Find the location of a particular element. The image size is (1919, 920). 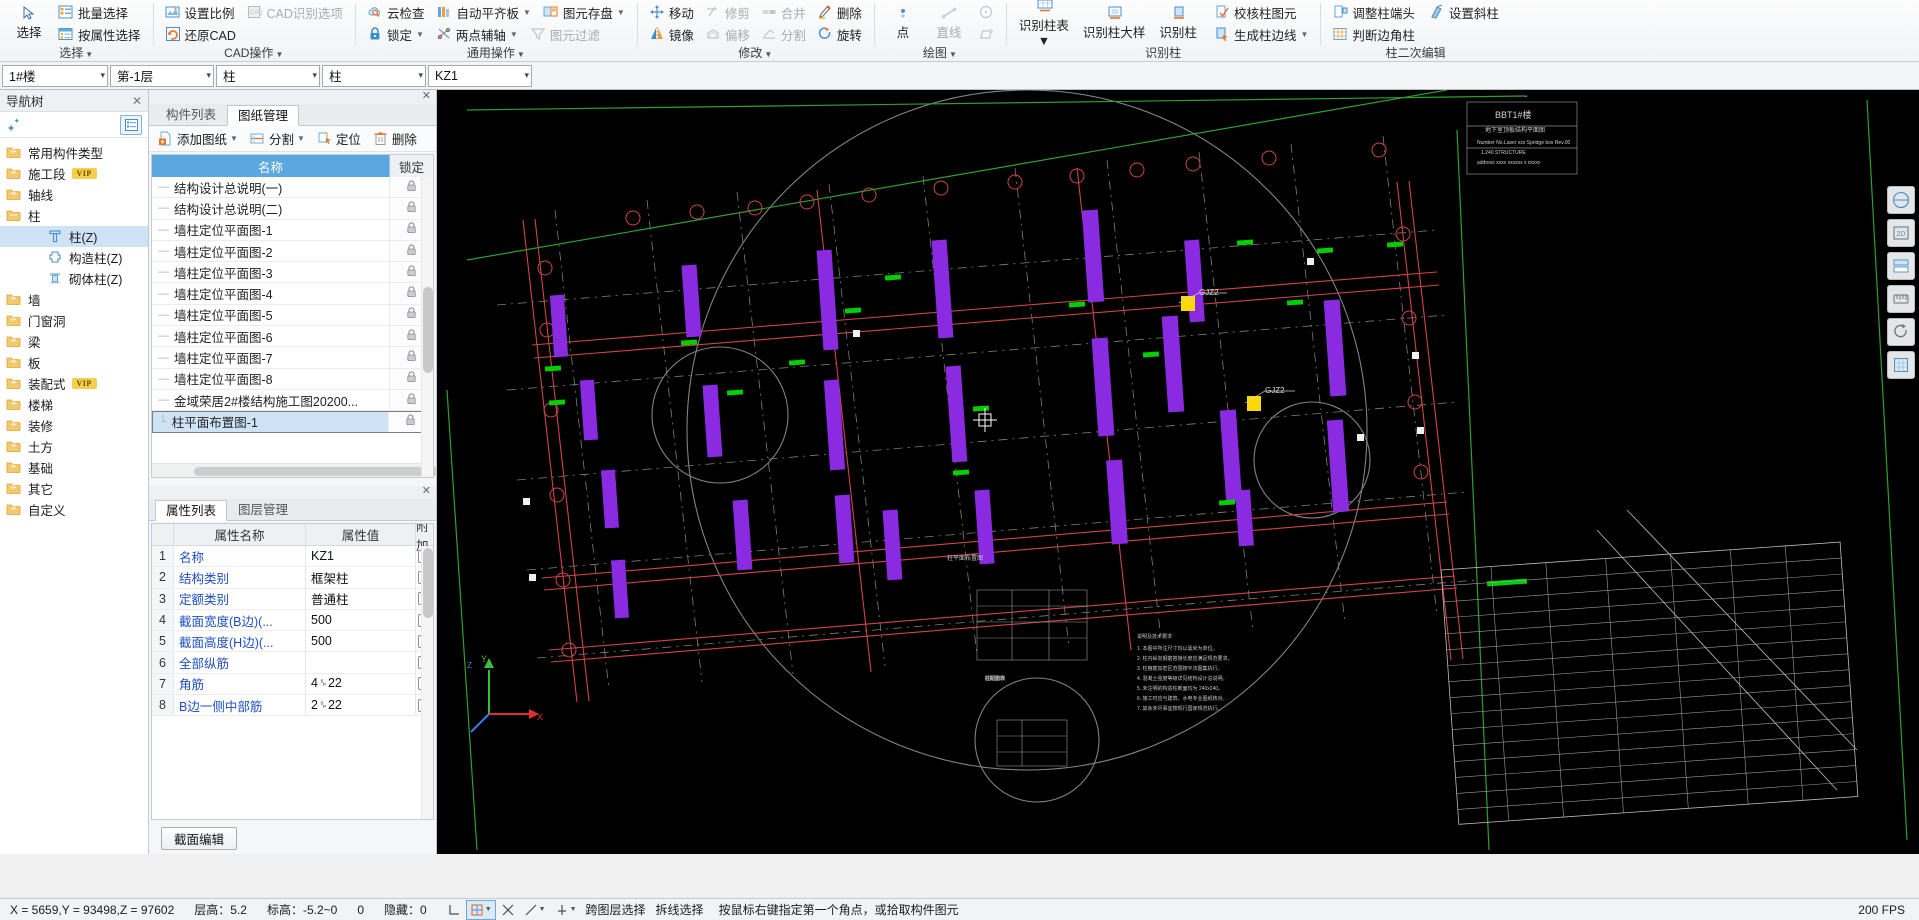

set-inclined-column-button: 设置斜柱 is located at coordinates (1464, 12).